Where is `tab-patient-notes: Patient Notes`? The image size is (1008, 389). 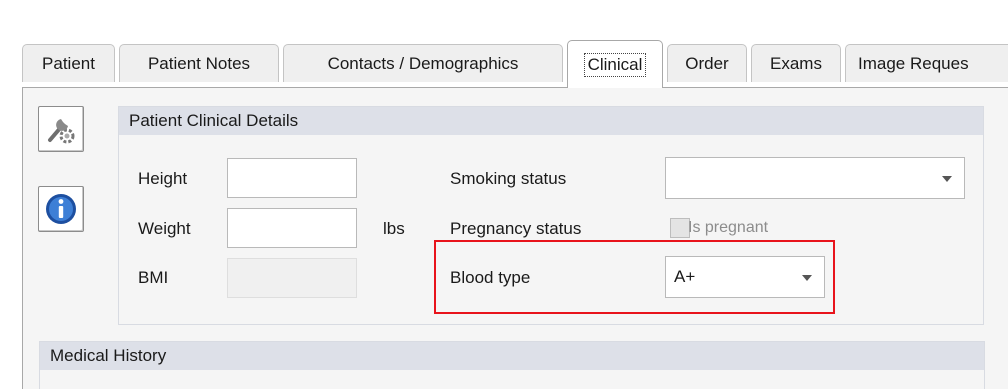
tab-patient-notes: Patient Notes is located at coordinates (199, 63).